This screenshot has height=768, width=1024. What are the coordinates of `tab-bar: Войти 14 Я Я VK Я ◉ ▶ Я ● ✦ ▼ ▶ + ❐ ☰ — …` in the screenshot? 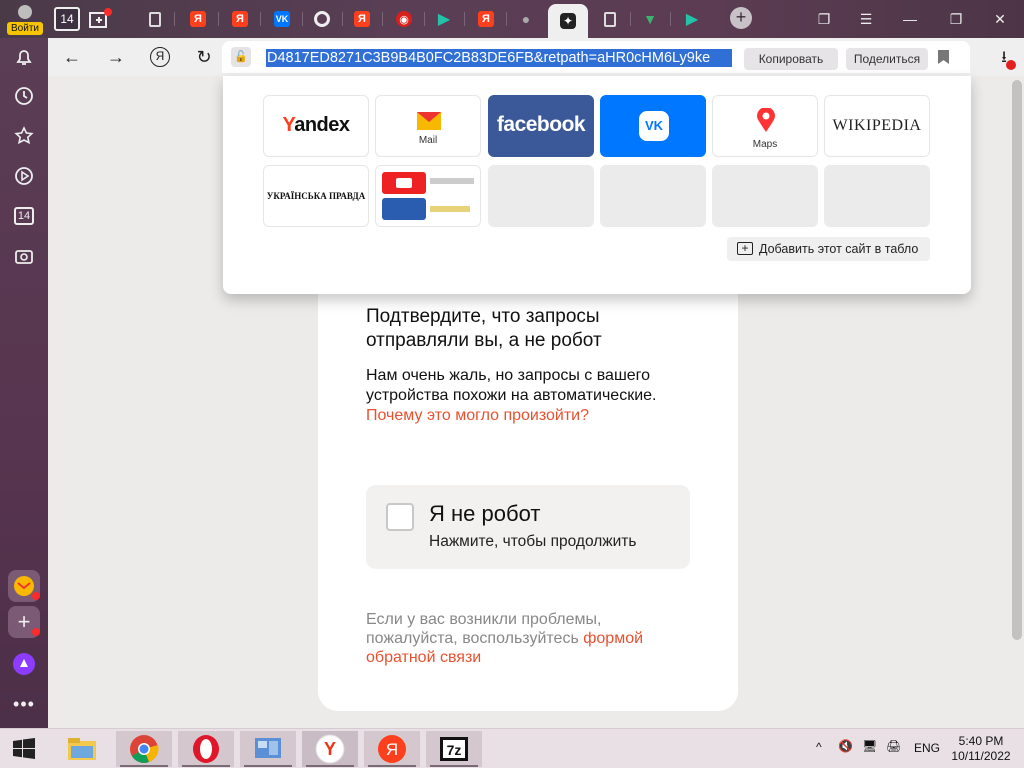 It's located at (512, 19).